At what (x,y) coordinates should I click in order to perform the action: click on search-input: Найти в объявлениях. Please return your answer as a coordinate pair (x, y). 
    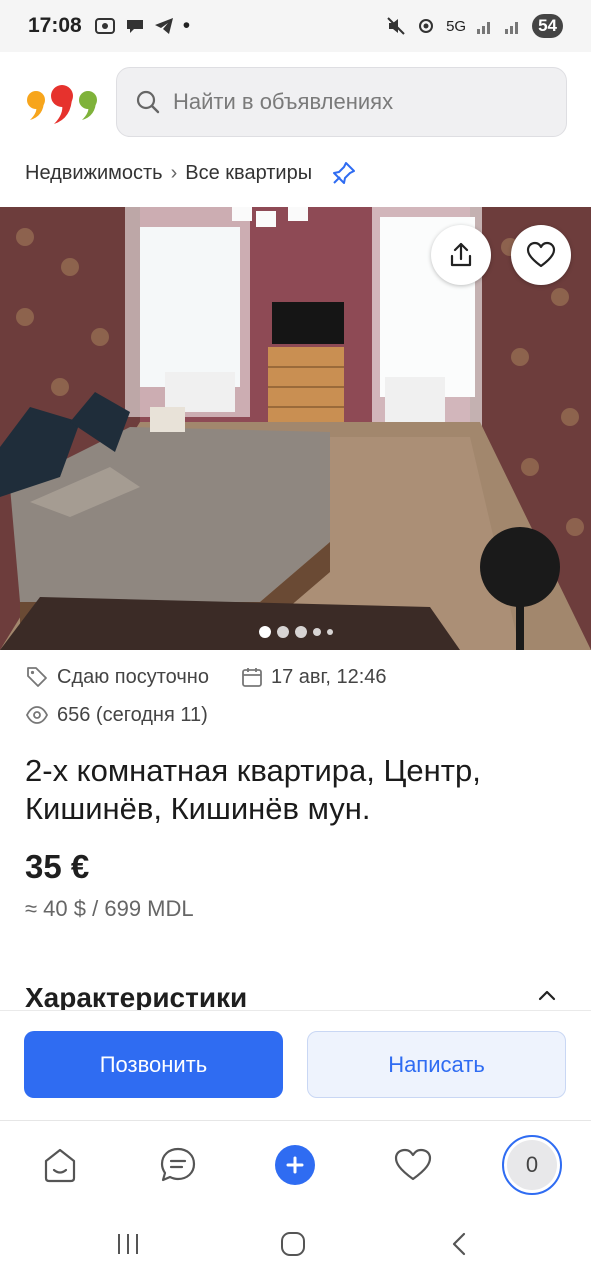
    Looking at the image, I should click on (341, 102).